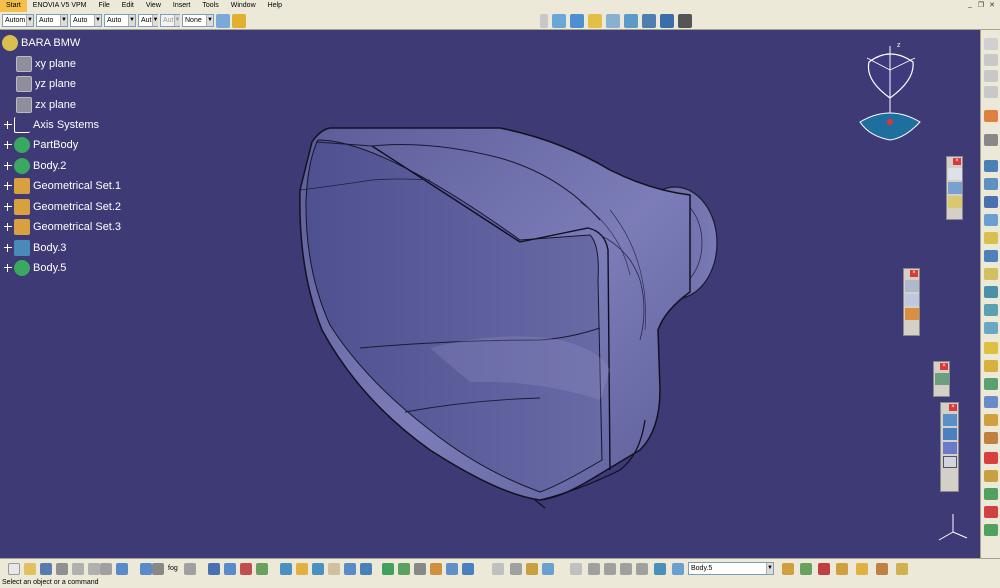  Describe the element at coordinates (214, 569) in the screenshot. I see `fly-mode-icon` at that location.